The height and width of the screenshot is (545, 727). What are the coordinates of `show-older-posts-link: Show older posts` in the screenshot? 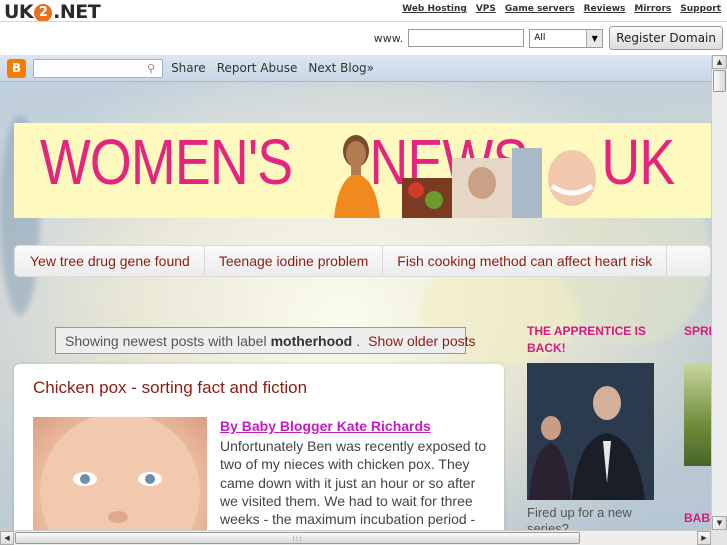 It's located at (421, 341).